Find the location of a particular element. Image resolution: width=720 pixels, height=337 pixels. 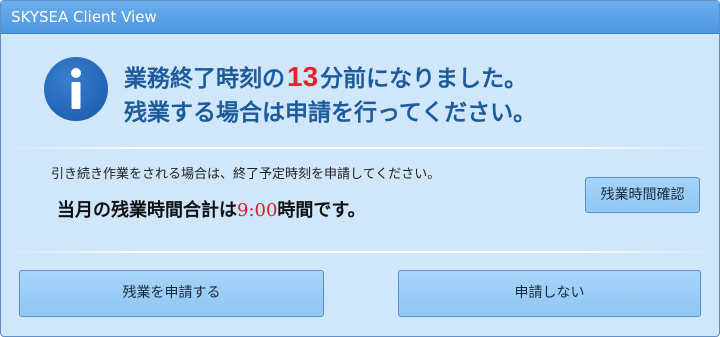

main-message: 業務終了時刻の13分前になりました。 残業する場合は申請を行ってください。 is located at coordinates (330, 95).